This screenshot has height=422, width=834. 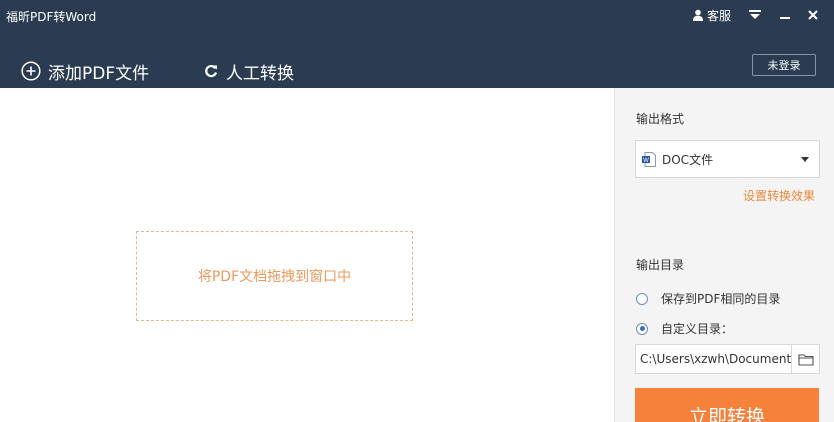 What do you see at coordinates (713, 359) in the screenshot?
I see `output-path-input: C:\Users\xzwh\Documents` at bounding box center [713, 359].